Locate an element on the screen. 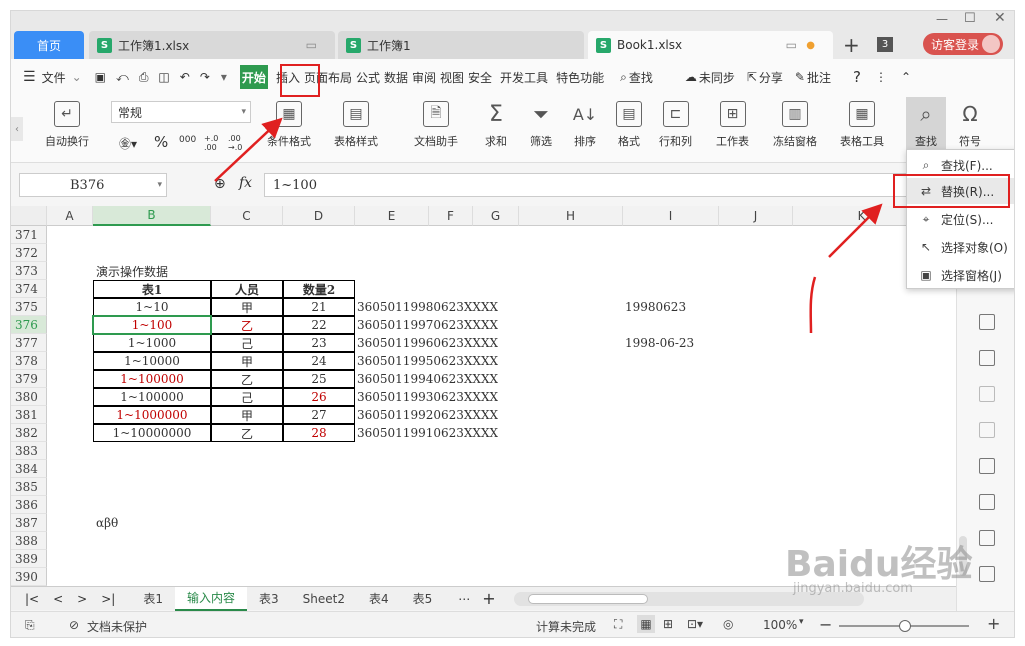 The height and width of the screenshot is (646, 1025). watermark-logo: Baidu经验 is located at coordinates (879, 564).